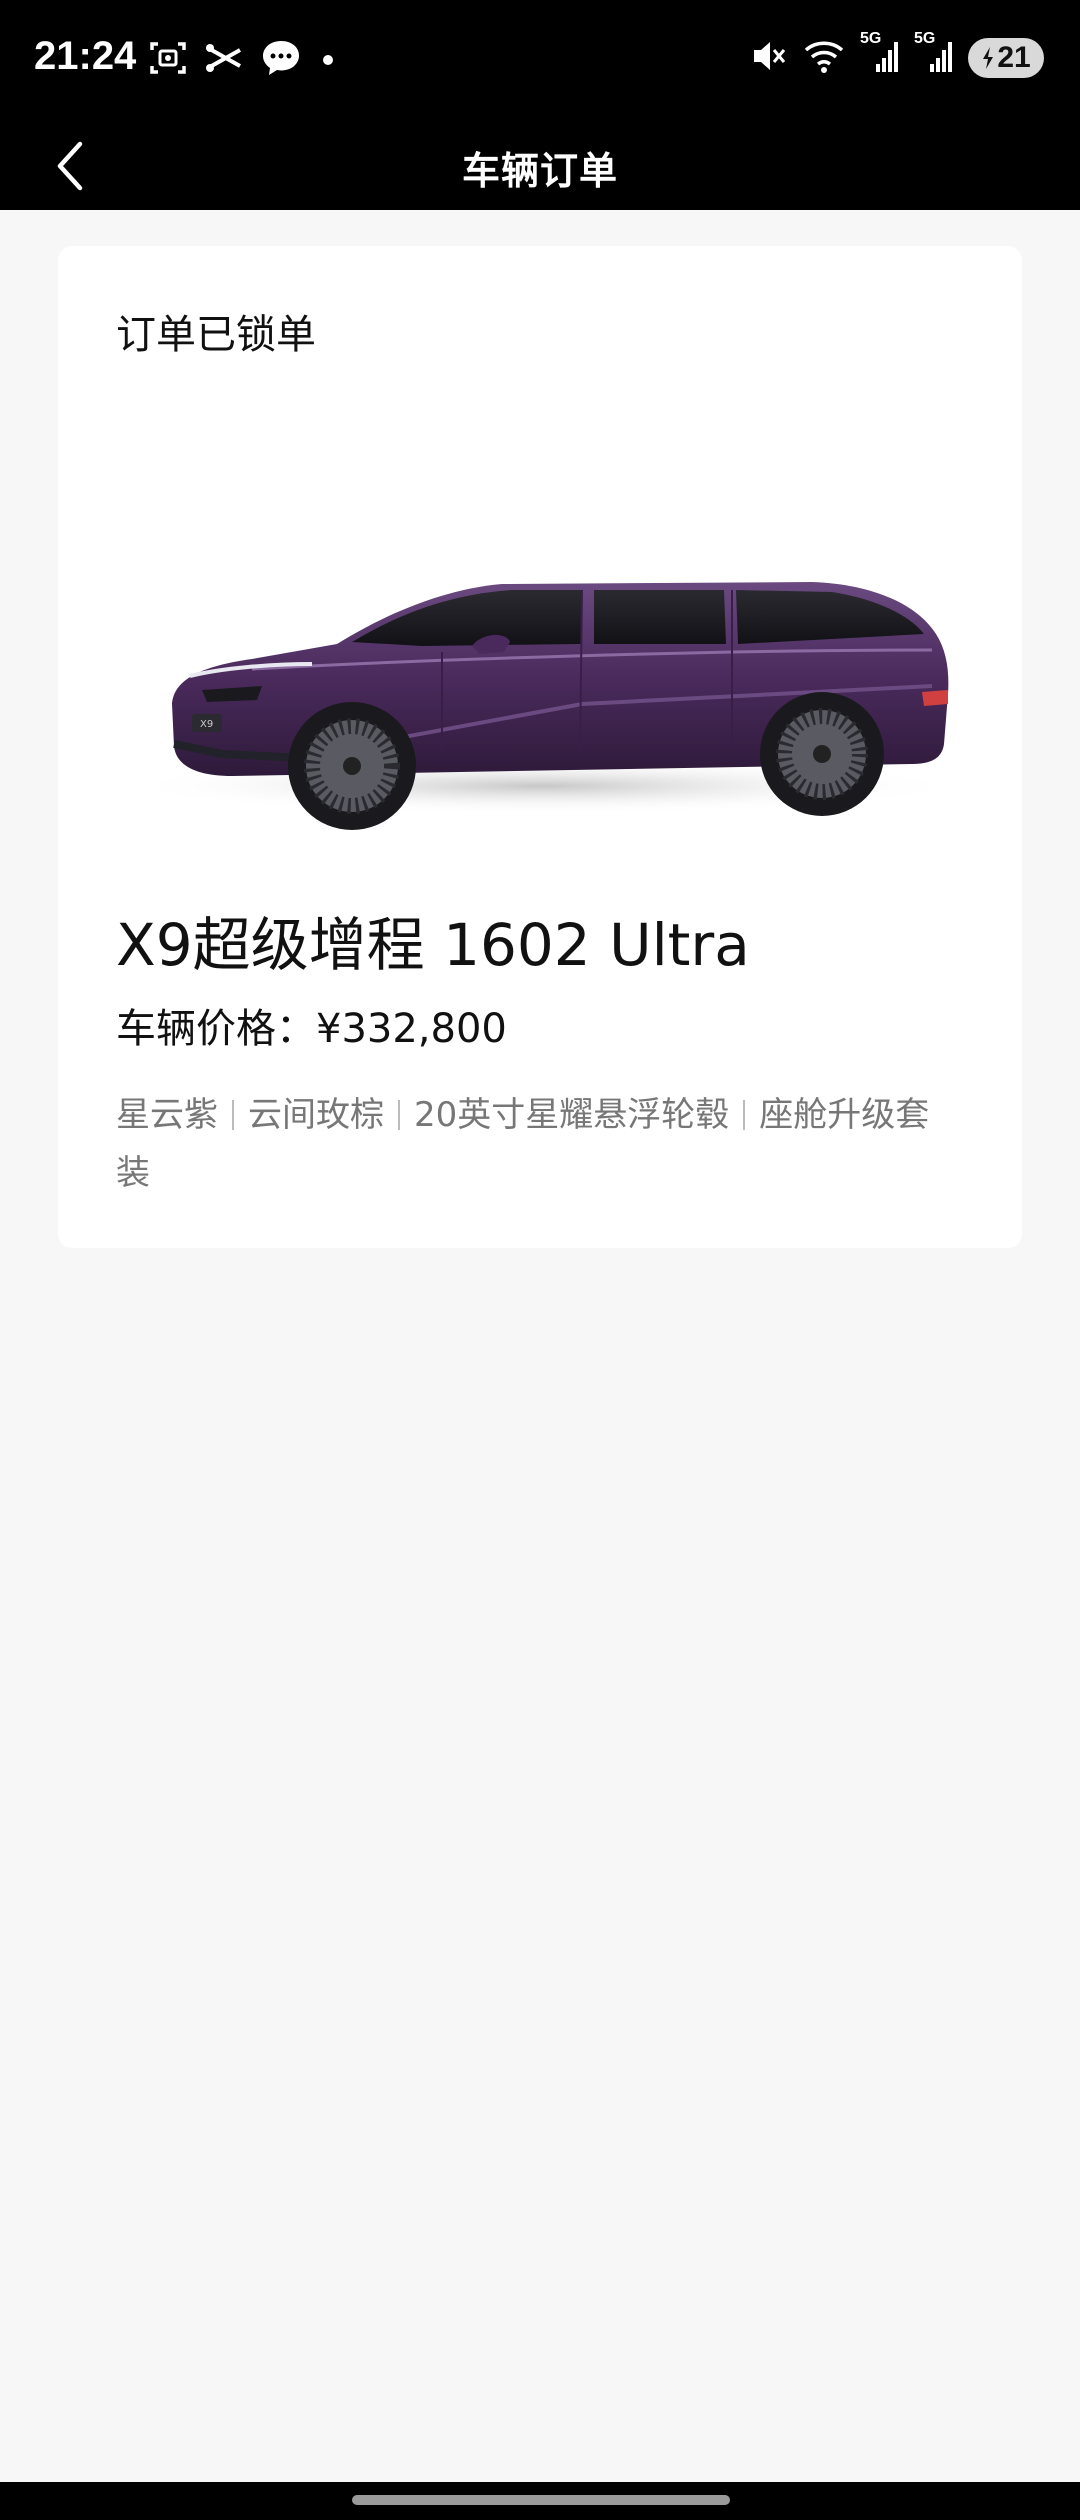 This screenshot has width=1080, height=2520. Describe the element at coordinates (352, 766) in the screenshot. I see `front-wheel` at that location.